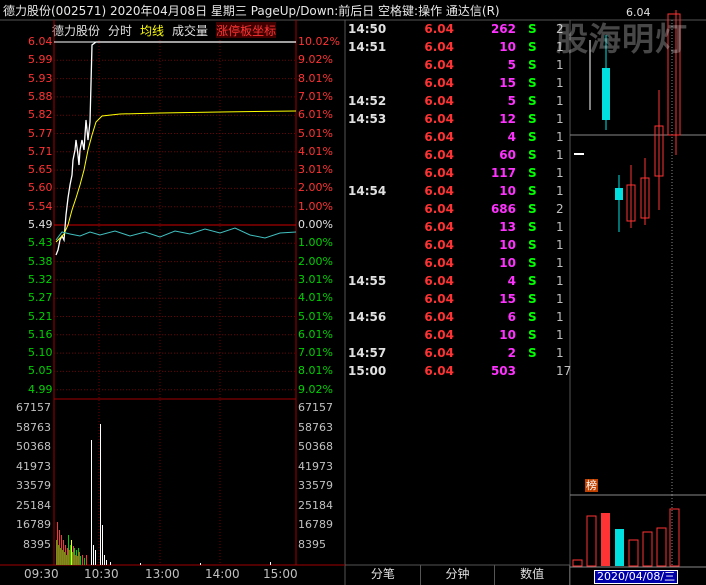 The width and height of the screenshot is (706, 585). What do you see at coordinates (511, 65) in the screenshot?
I see `tick-volume: 5` at bounding box center [511, 65].